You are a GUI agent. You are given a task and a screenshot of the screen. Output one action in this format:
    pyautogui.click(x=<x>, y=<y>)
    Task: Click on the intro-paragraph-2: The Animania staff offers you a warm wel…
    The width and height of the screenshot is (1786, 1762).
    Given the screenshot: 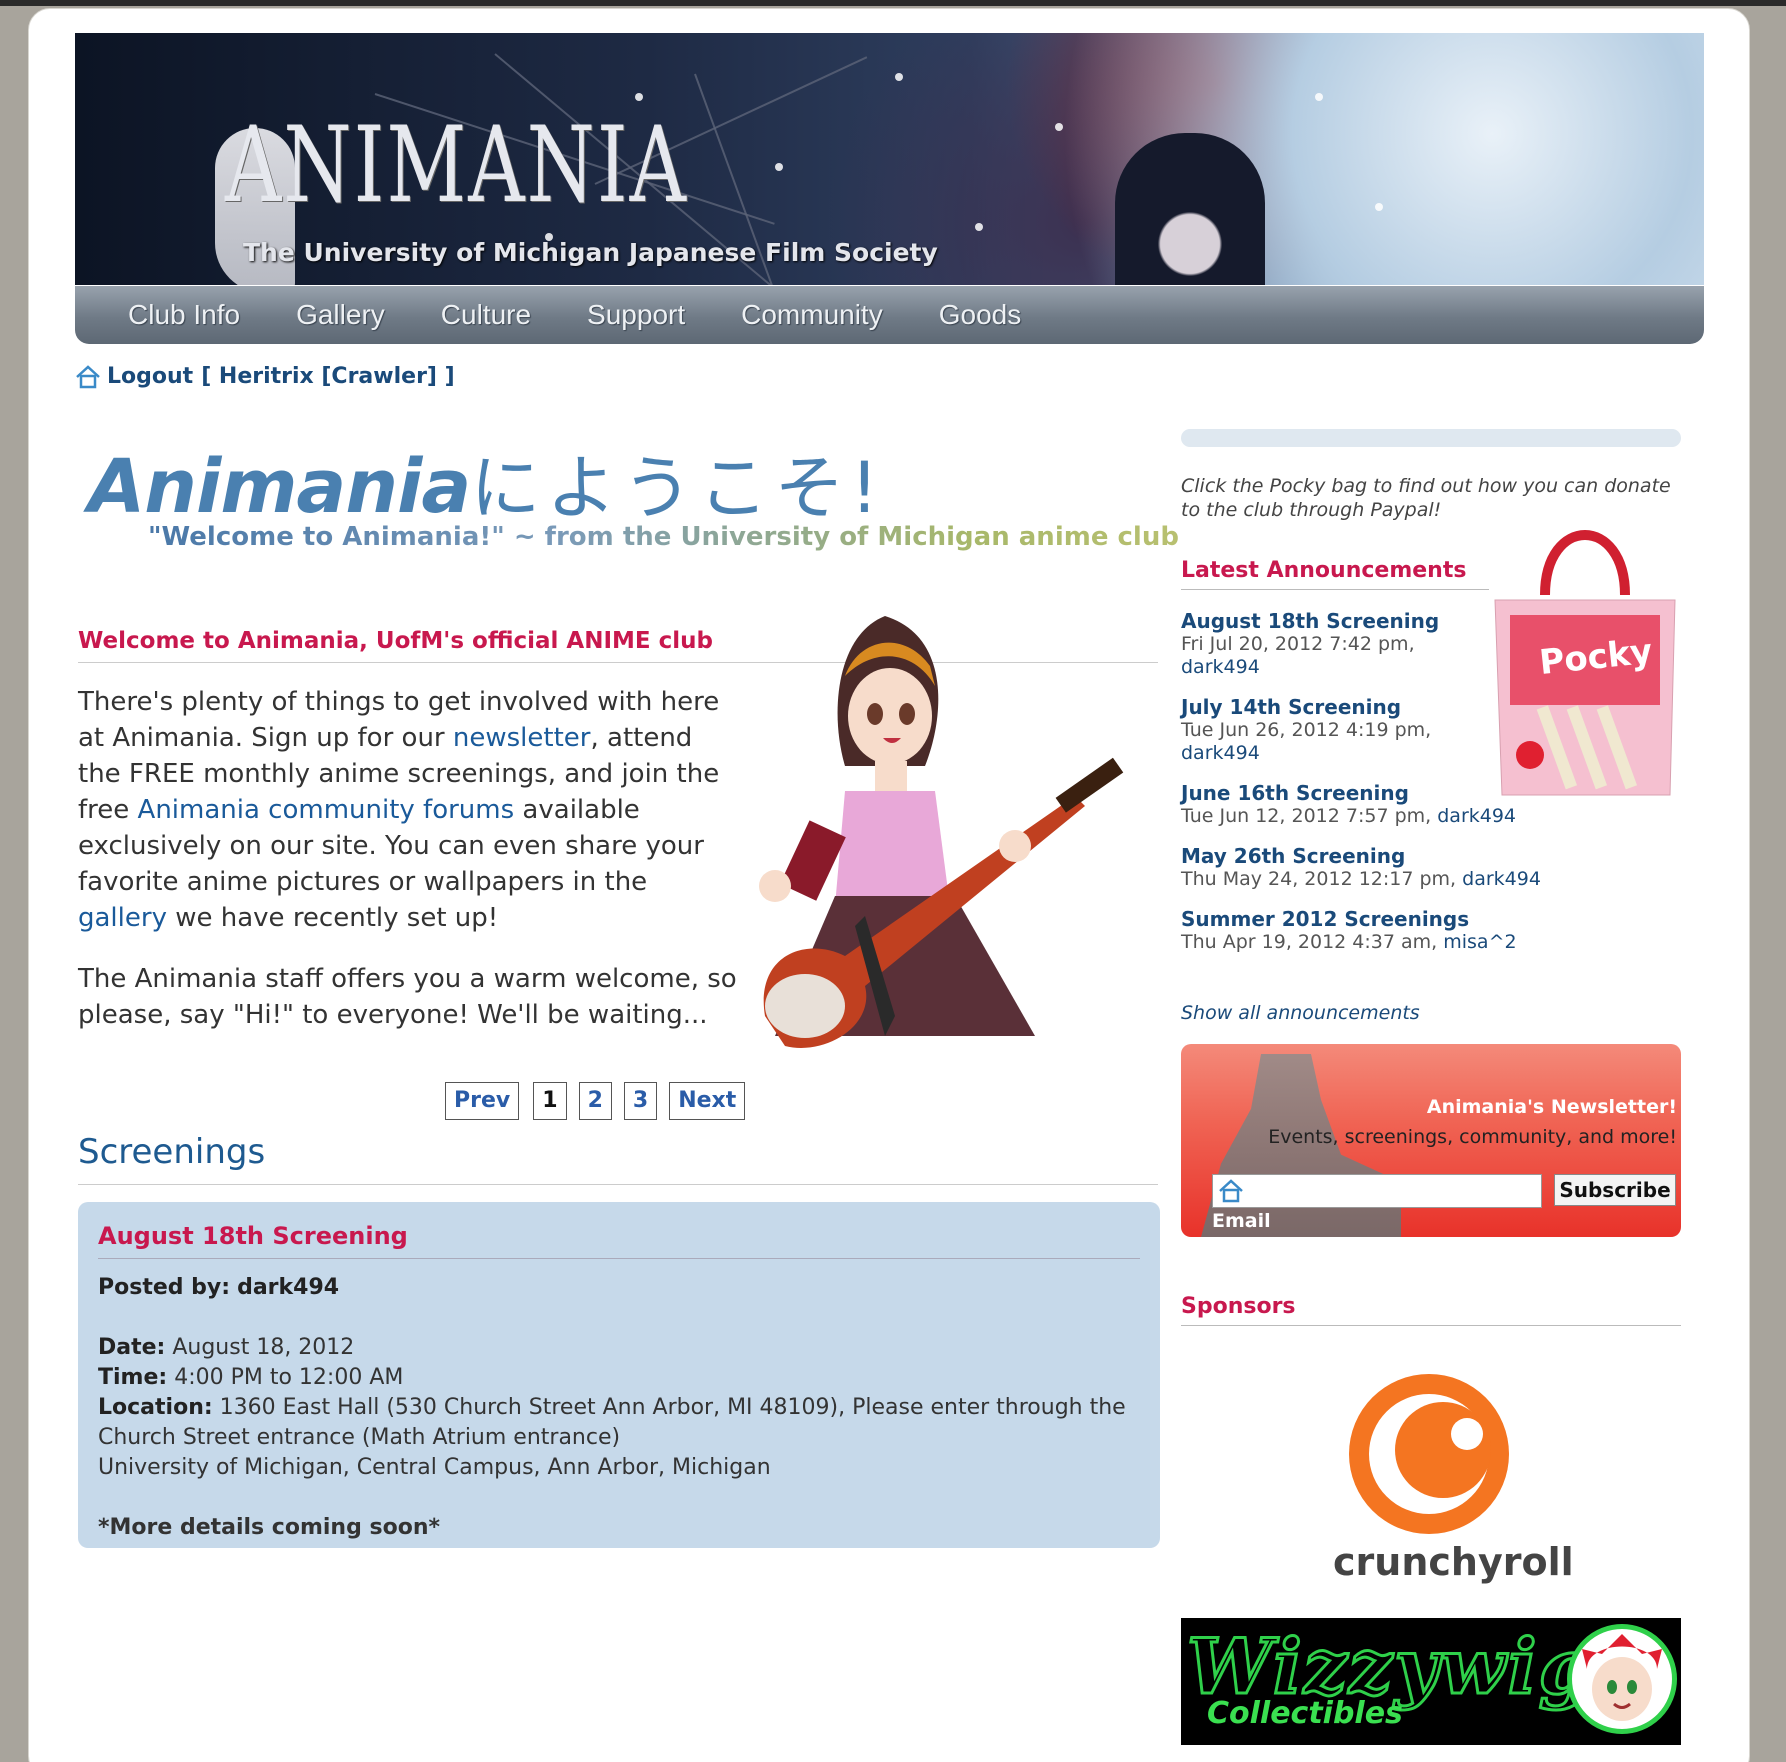 What is the action you would take?
    pyautogui.click(x=407, y=997)
    